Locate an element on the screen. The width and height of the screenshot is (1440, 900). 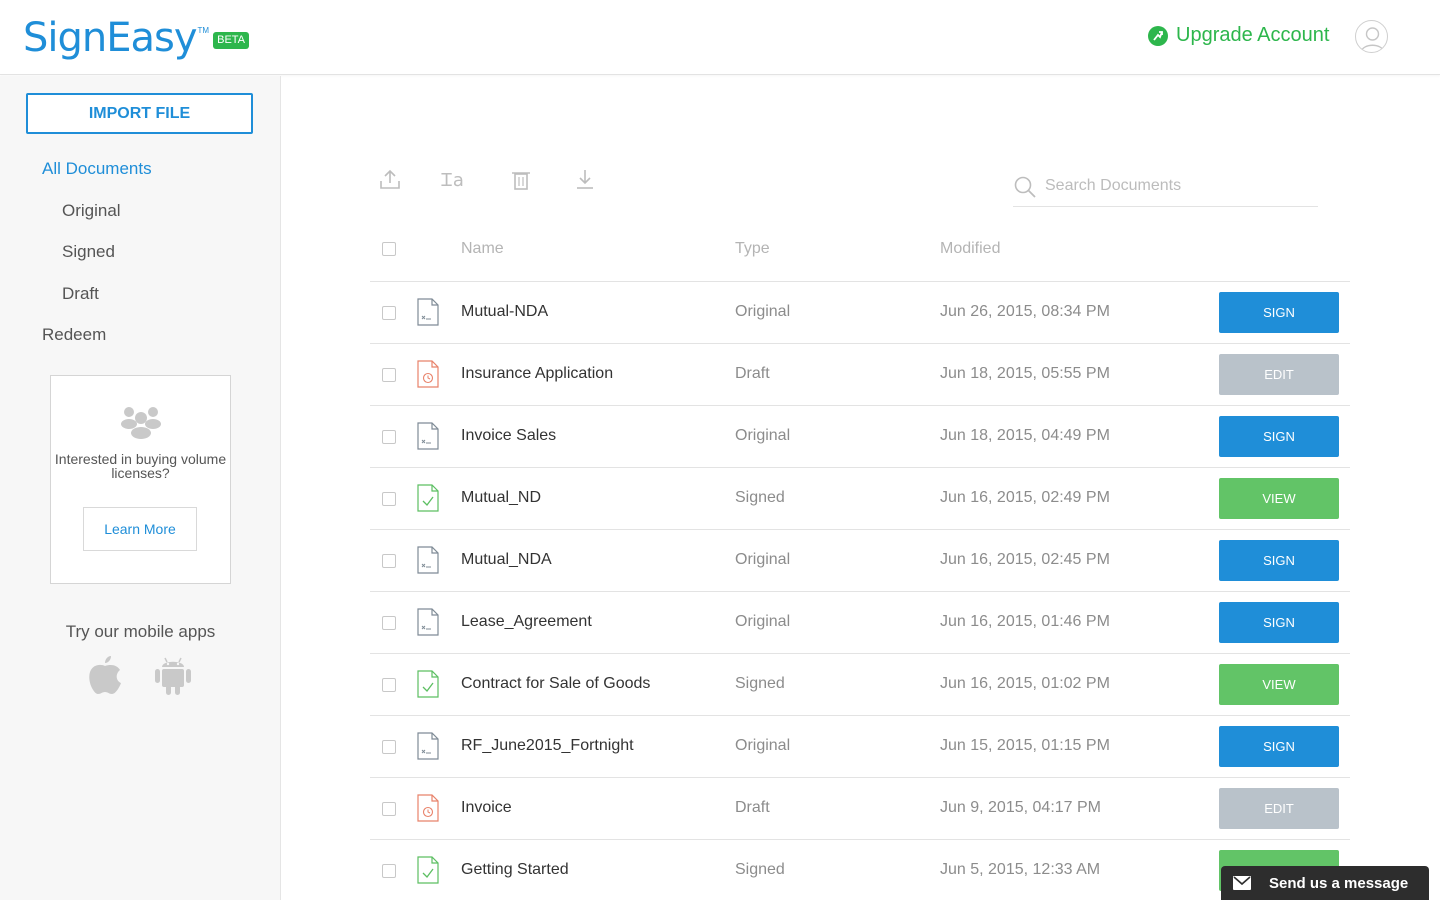
document-modified: Jun 16, 2015, 02:45 PM is located at coordinates (1025, 559).